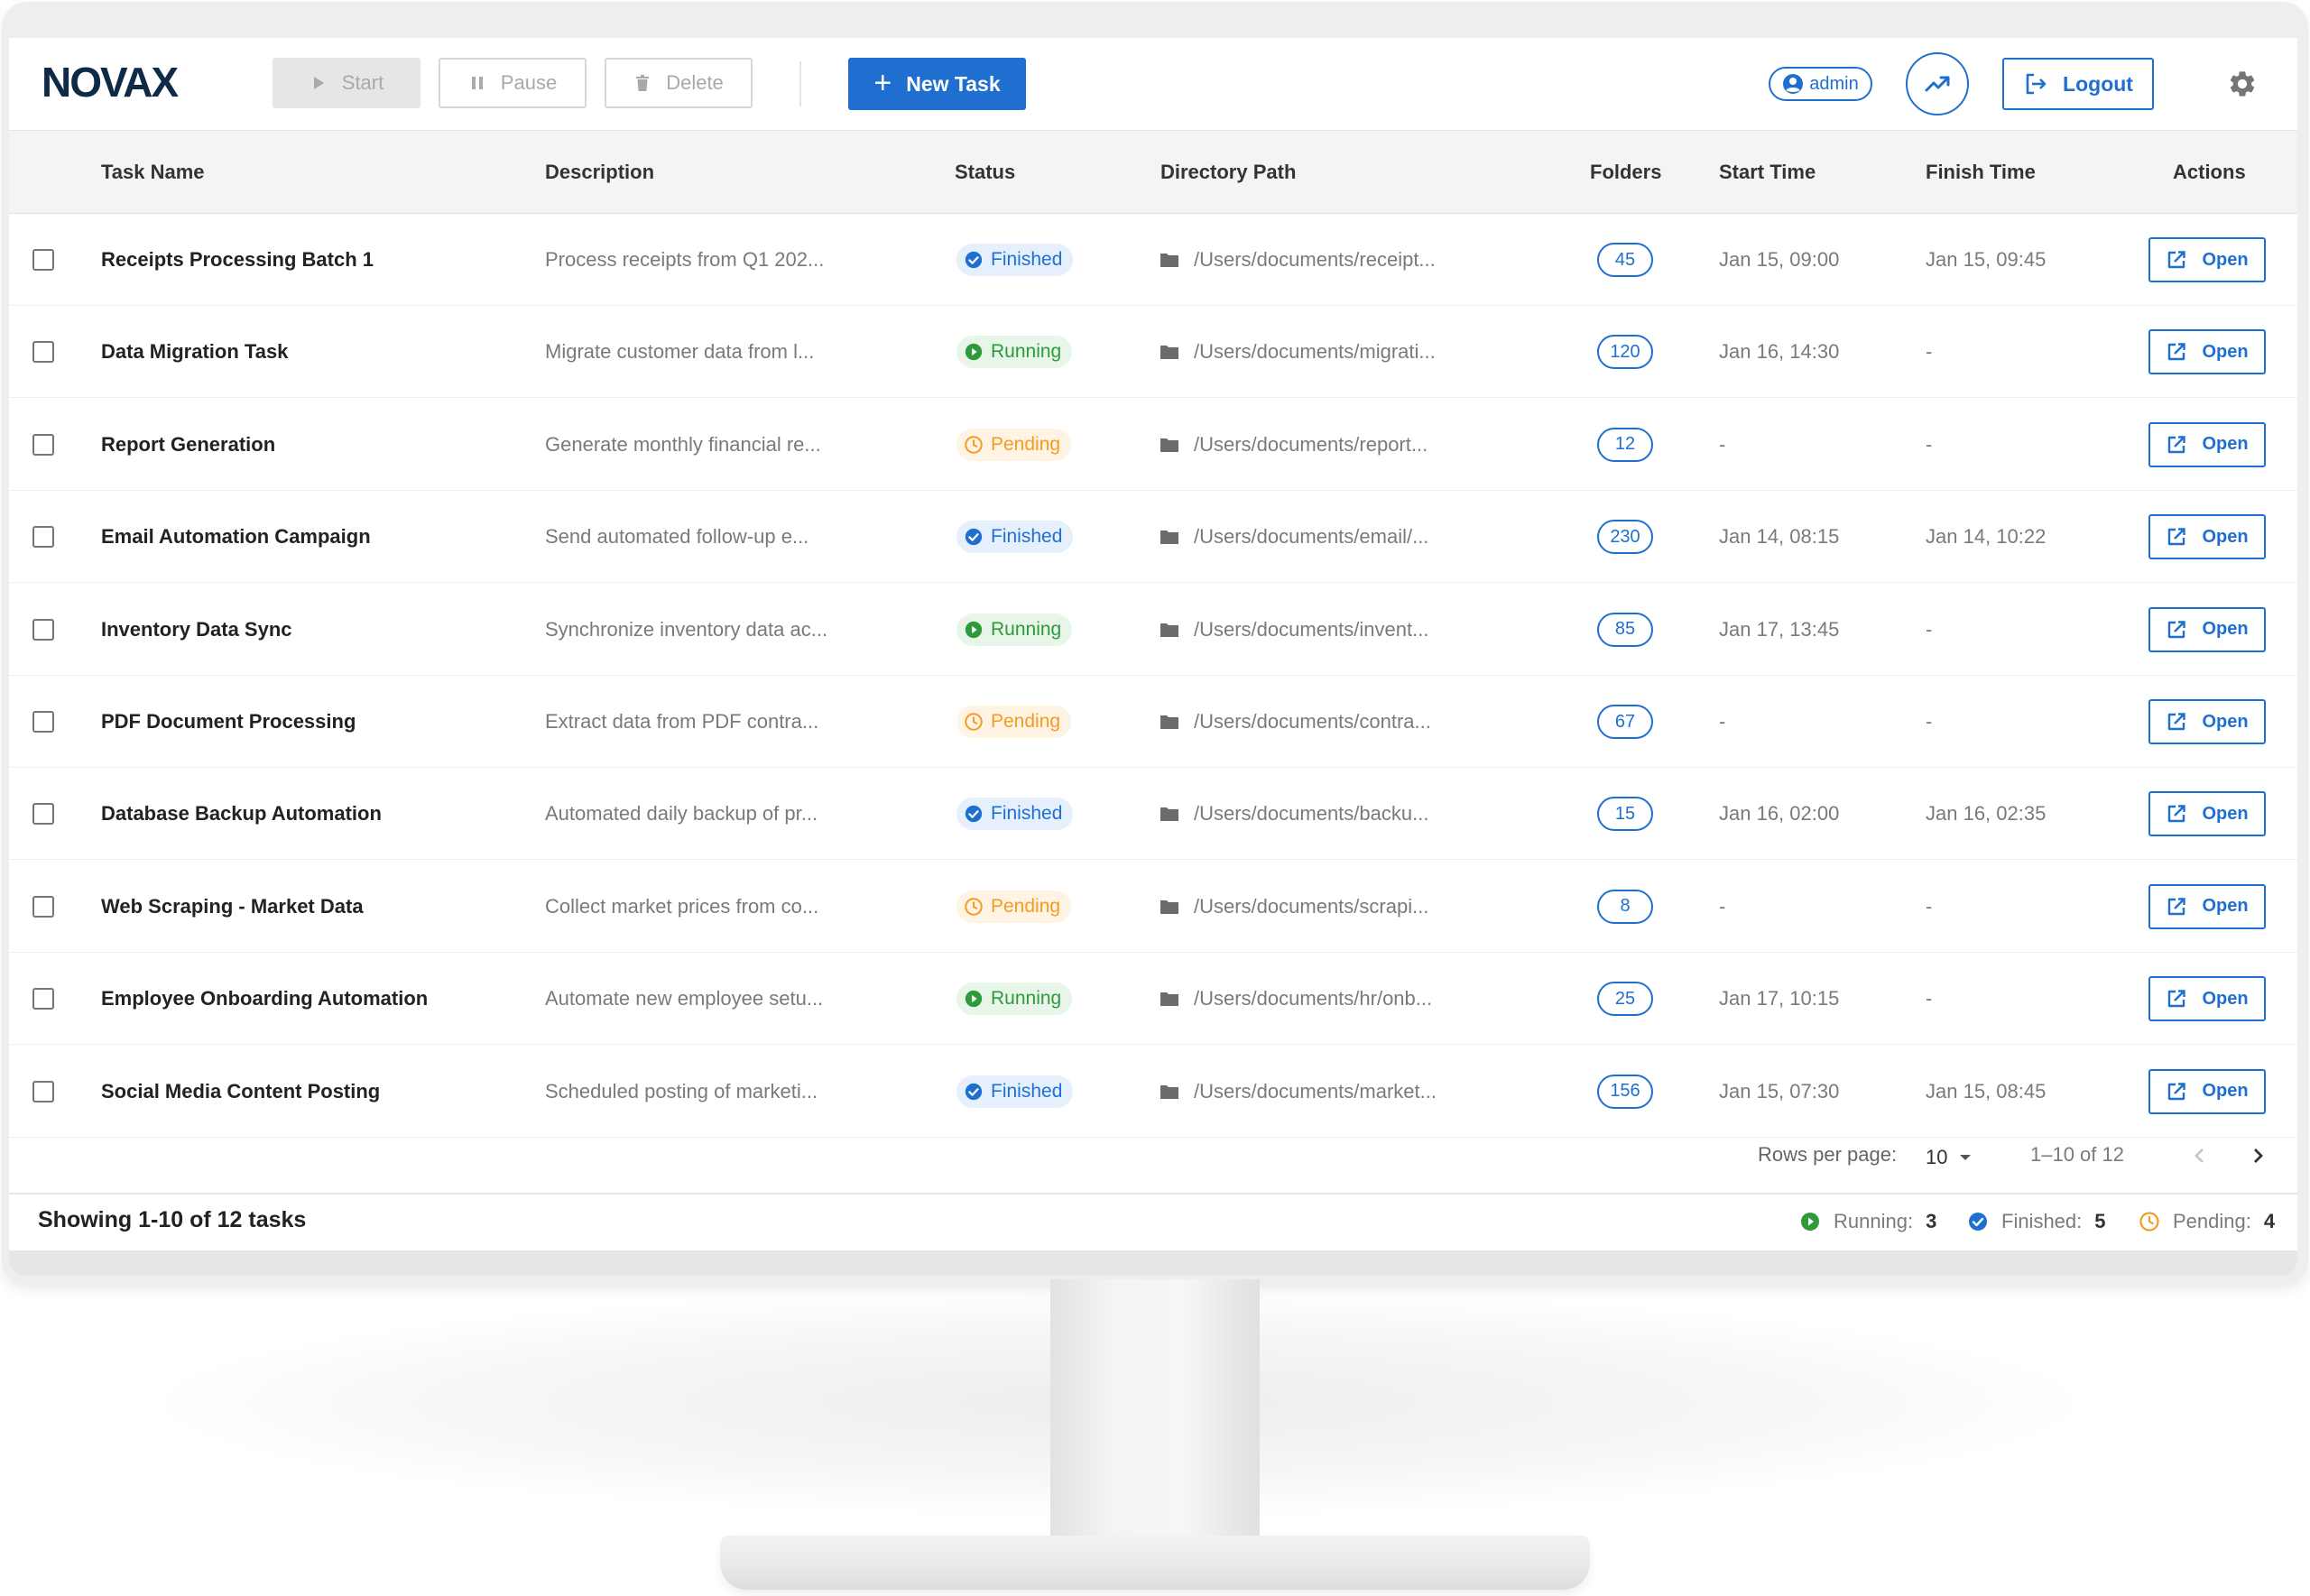 The width and height of the screenshot is (2310, 1596). I want to click on task-name: Receipts Processing Batch 1, so click(238, 259).